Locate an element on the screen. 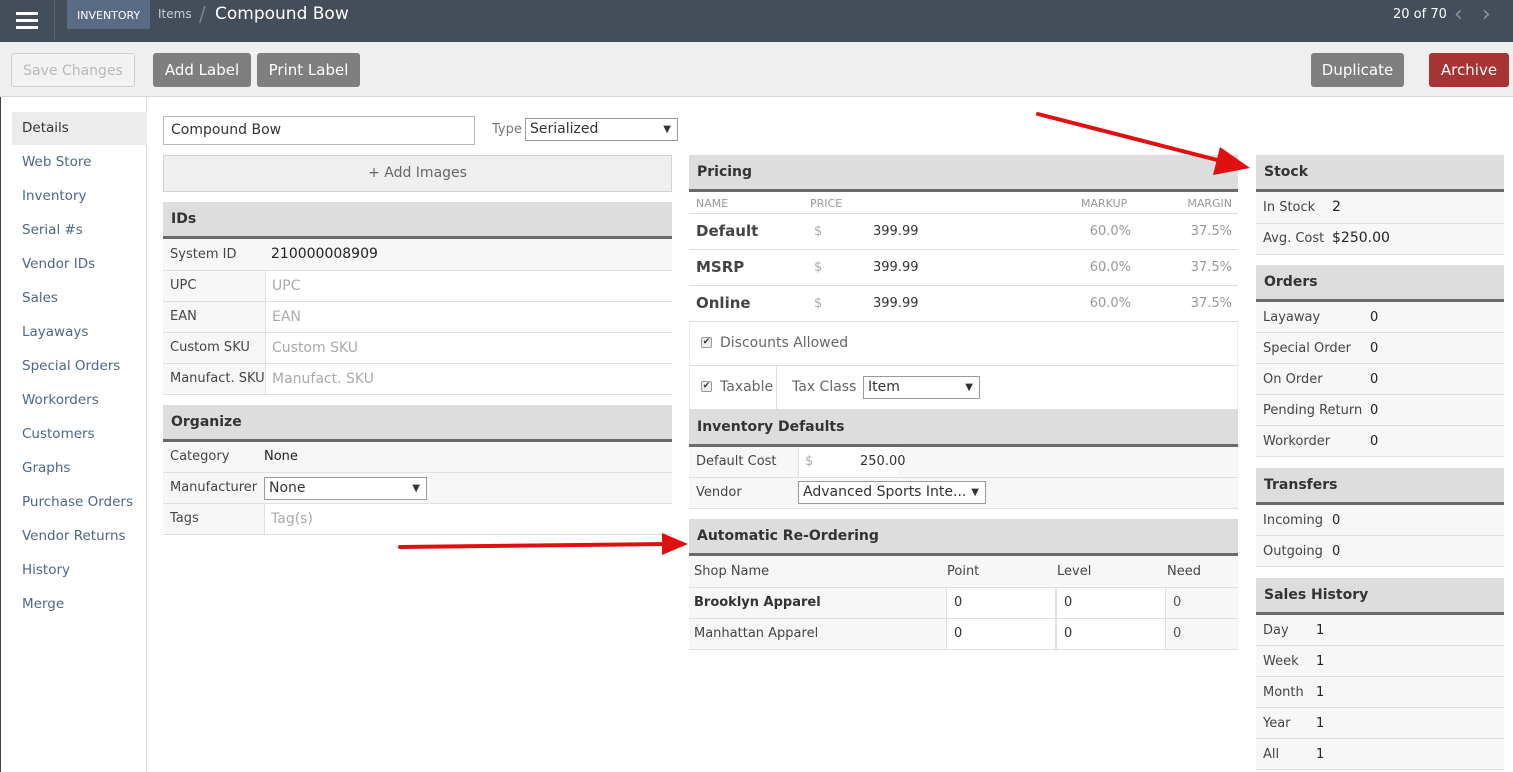 The width and height of the screenshot is (1513, 772). system-id-row: System ID 210000008909 is located at coordinates (417, 255).